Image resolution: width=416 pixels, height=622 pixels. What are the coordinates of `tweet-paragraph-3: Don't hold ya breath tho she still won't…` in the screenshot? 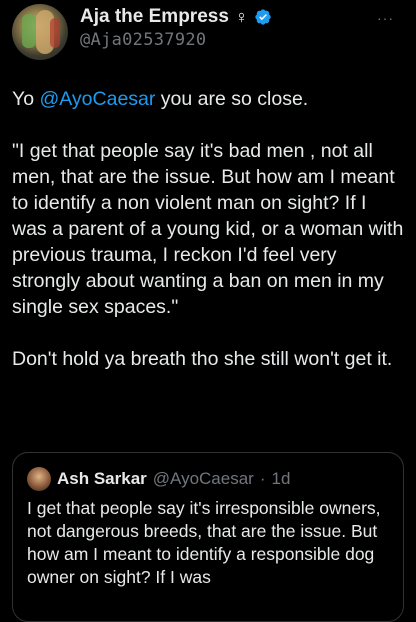 It's located at (202, 359).